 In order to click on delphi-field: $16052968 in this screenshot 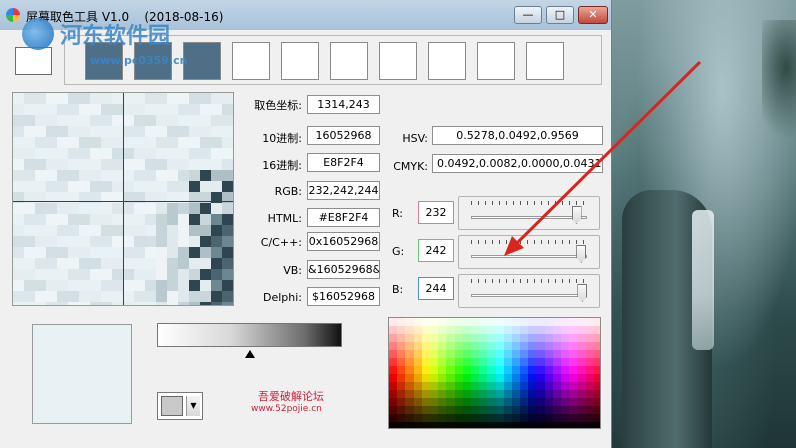, I will do `click(343, 296)`.